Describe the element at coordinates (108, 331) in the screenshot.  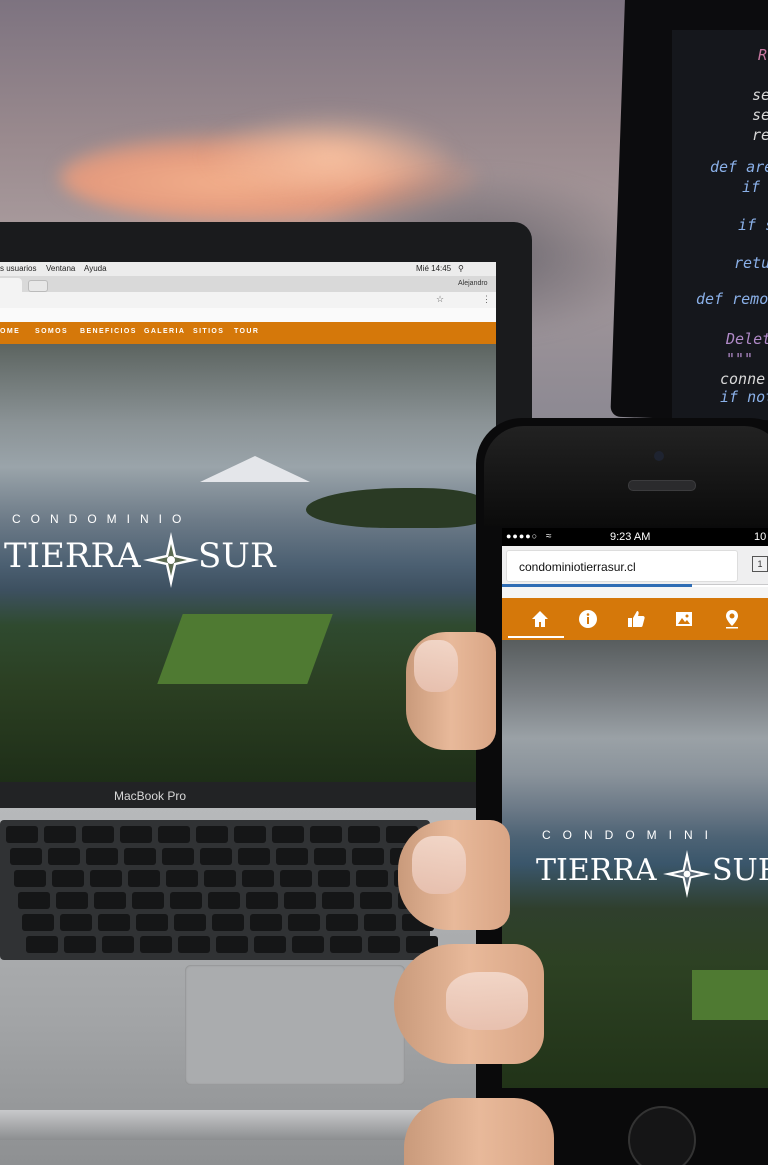
I see `nav-beneficios: BENEFICIOS` at that location.